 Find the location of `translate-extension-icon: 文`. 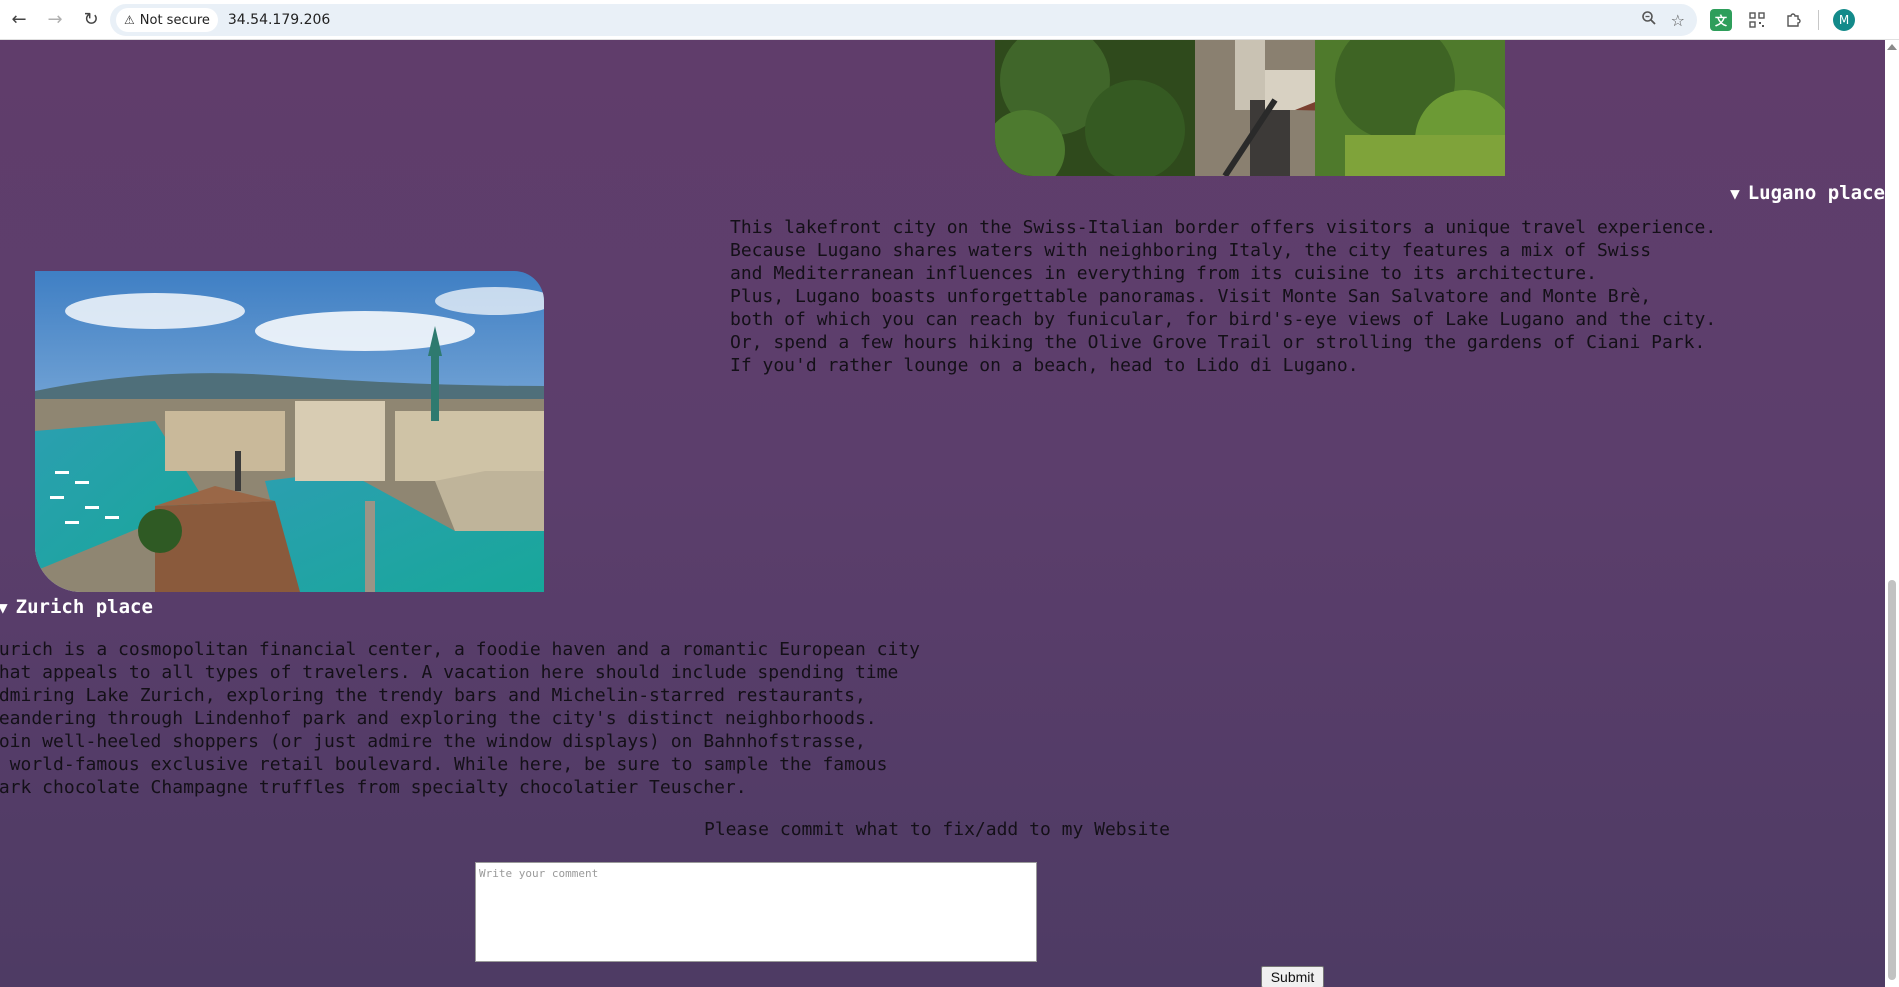

translate-extension-icon: 文 is located at coordinates (1721, 20).